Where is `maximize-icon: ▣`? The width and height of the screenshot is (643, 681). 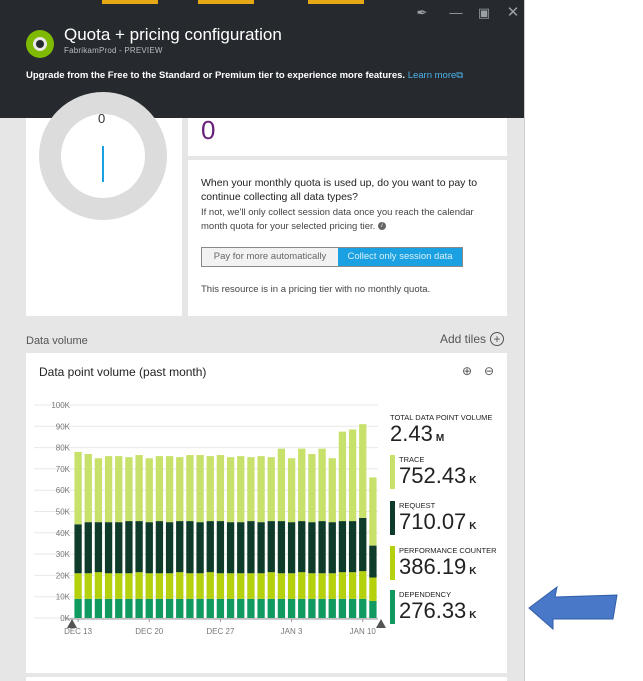 maximize-icon: ▣ is located at coordinates (484, 13).